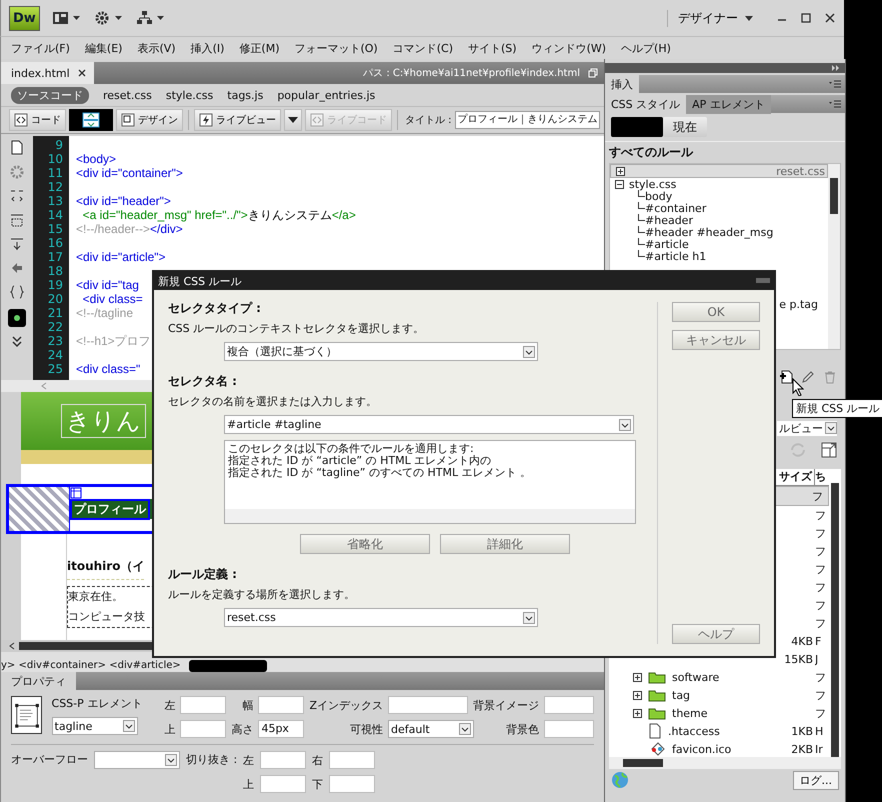 The width and height of the screenshot is (882, 802). What do you see at coordinates (807, 428) in the screenshot?
I see `site-view-dropdown: ルビュー` at bounding box center [807, 428].